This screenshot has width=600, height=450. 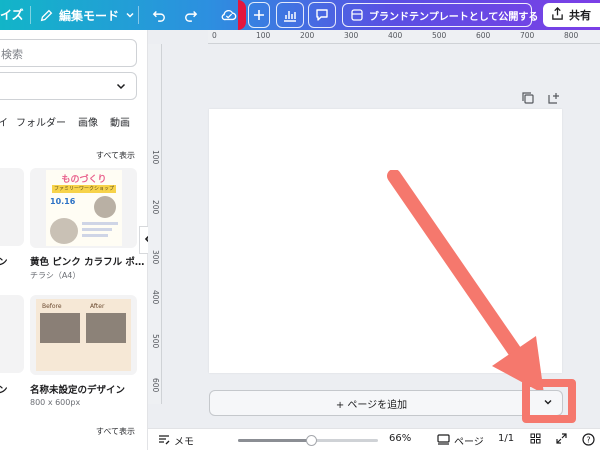 I want to click on help-icon: ?, so click(x=588, y=441).